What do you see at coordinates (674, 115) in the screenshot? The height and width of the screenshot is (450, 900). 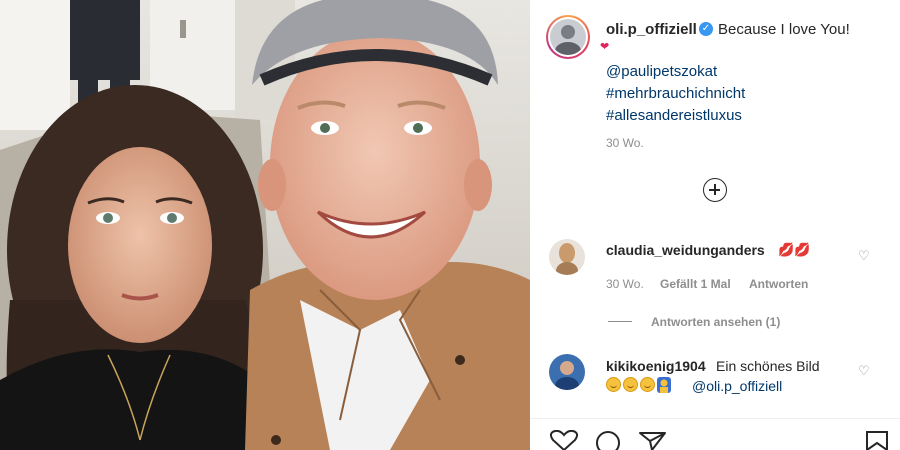 I see `hashtag-link: #allesandereistluxus` at bounding box center [674, 115].